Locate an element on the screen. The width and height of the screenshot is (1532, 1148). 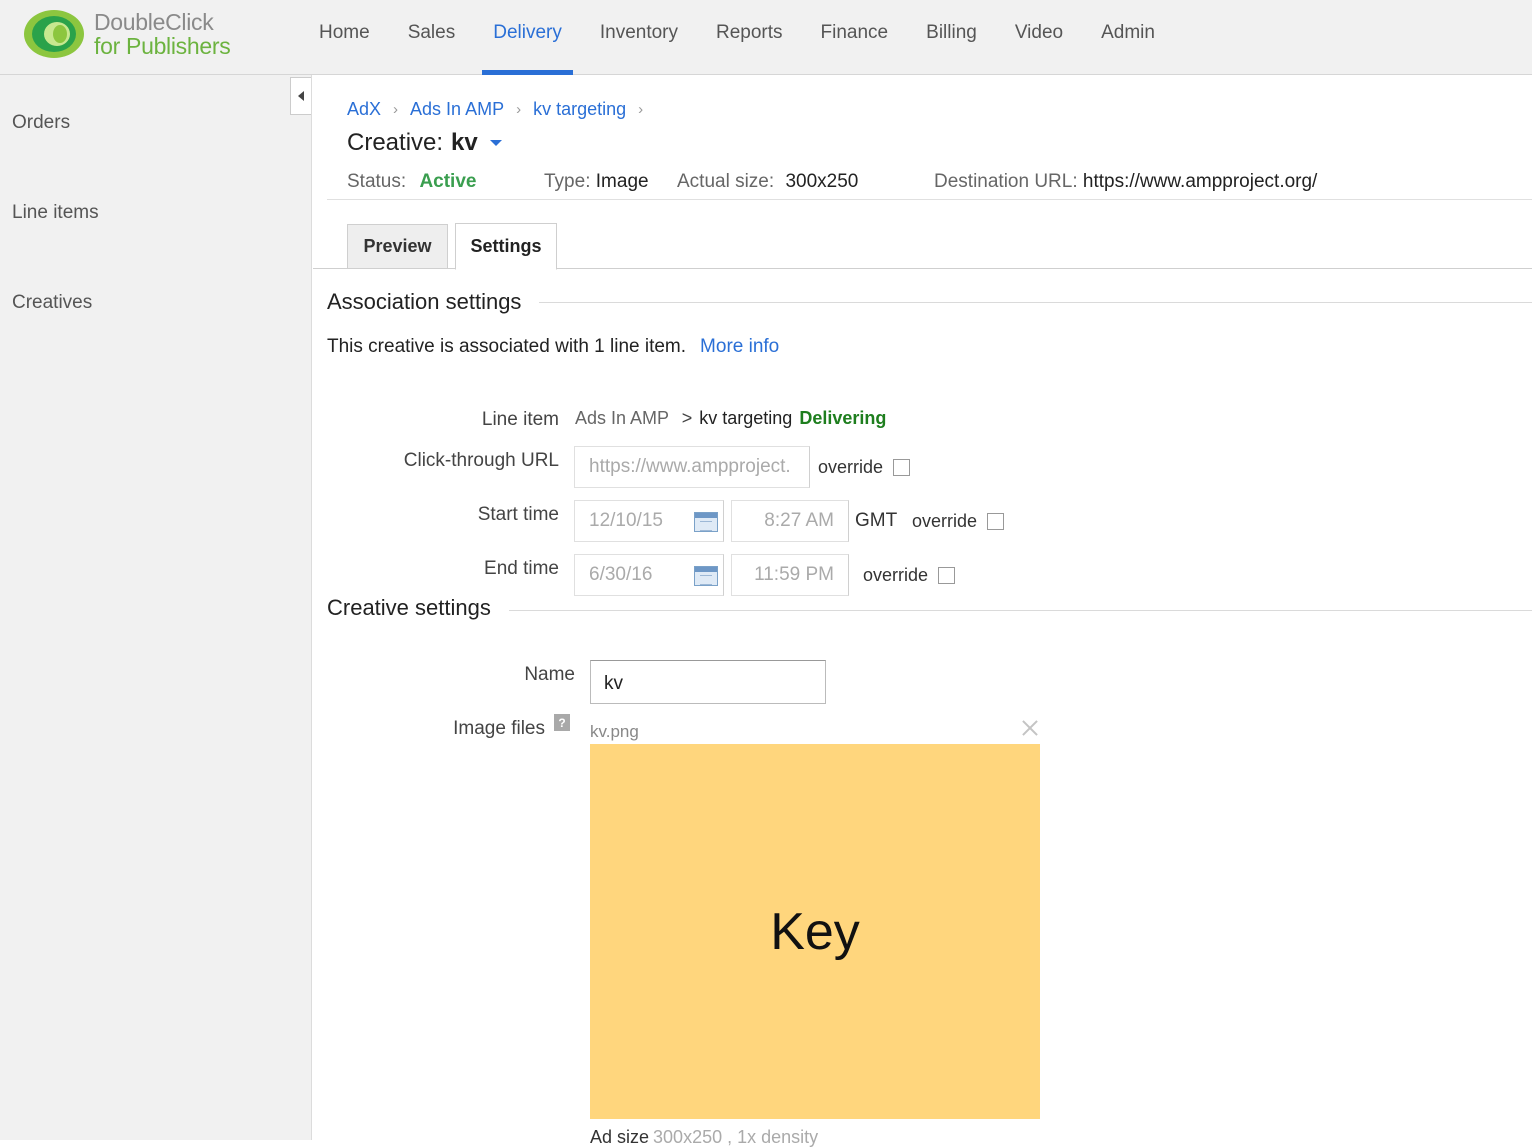
nav-admin: Admin is located at coordinates (1128, 37).